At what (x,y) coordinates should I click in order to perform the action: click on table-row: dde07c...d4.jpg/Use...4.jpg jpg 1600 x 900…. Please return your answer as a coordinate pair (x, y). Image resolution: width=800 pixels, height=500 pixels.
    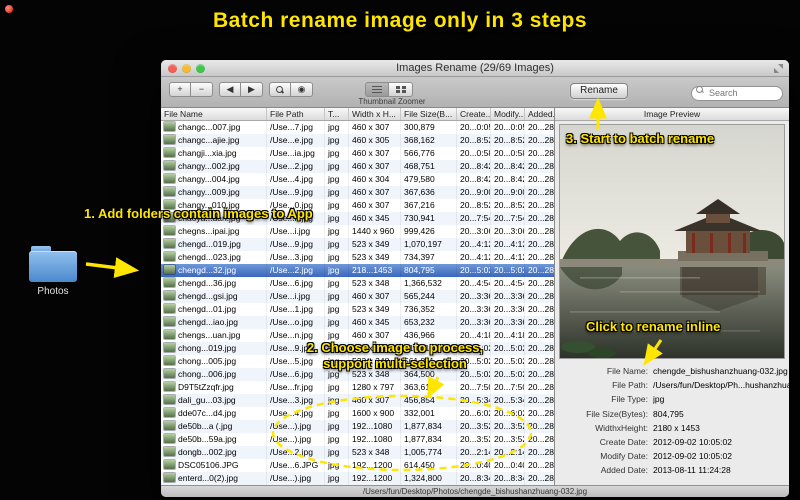
    Looking at the image, I should click on (357, 413).